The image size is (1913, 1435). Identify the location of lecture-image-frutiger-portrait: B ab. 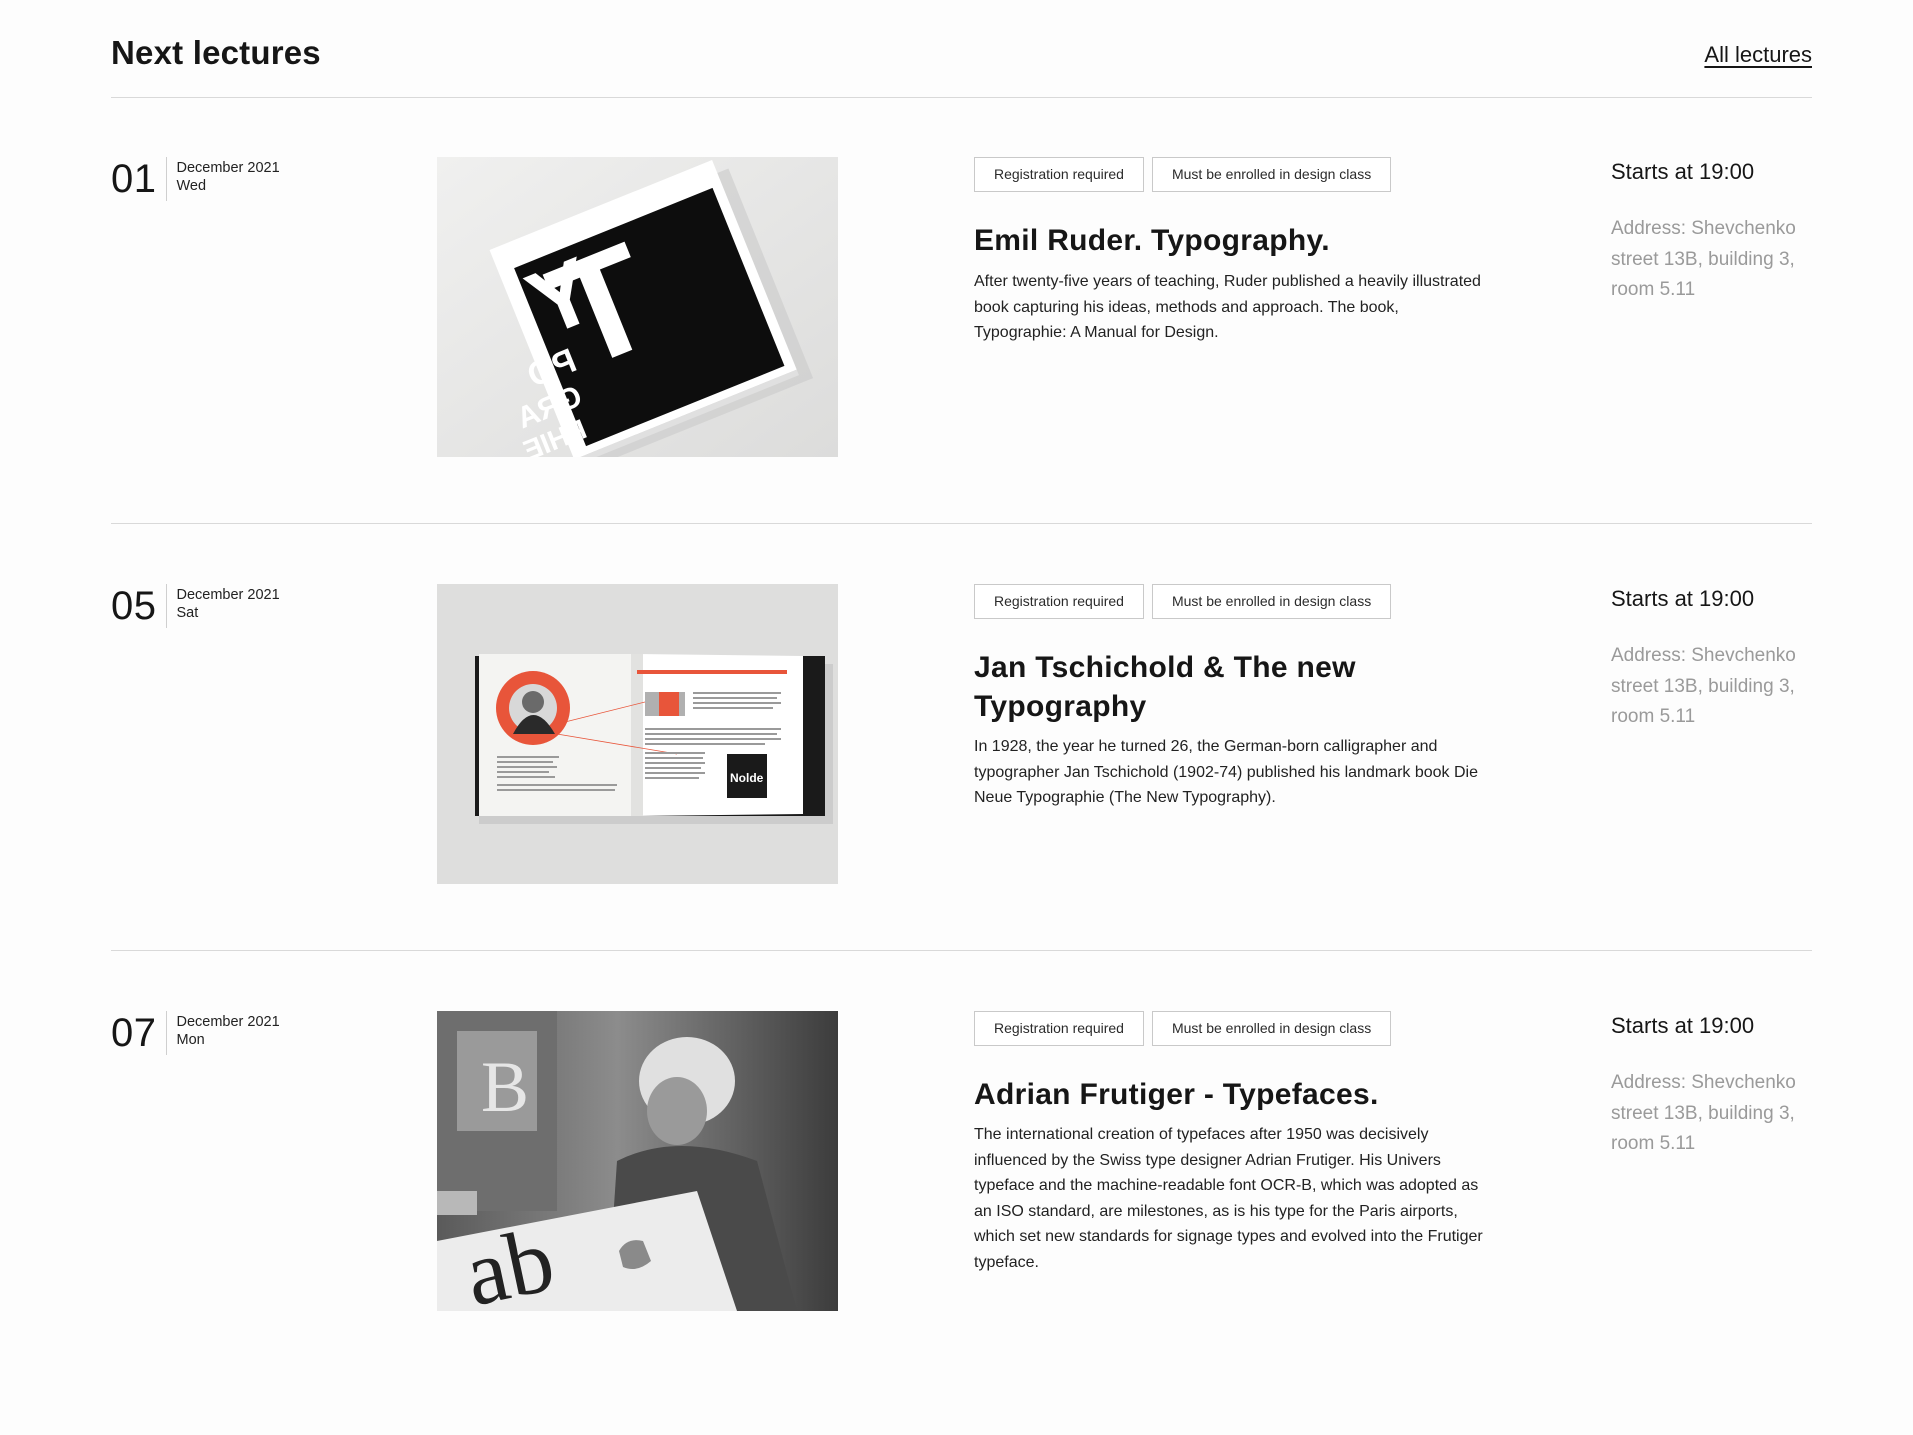
(637, 1161).